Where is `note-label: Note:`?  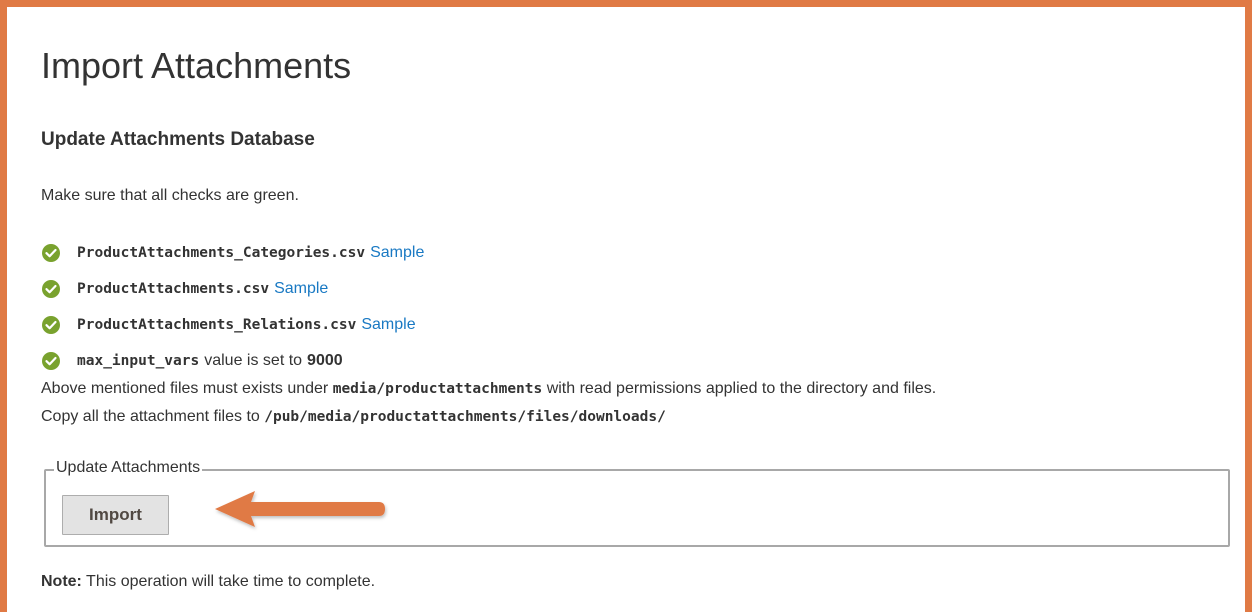
note-label: Note: is located at coordinates (61, 581).